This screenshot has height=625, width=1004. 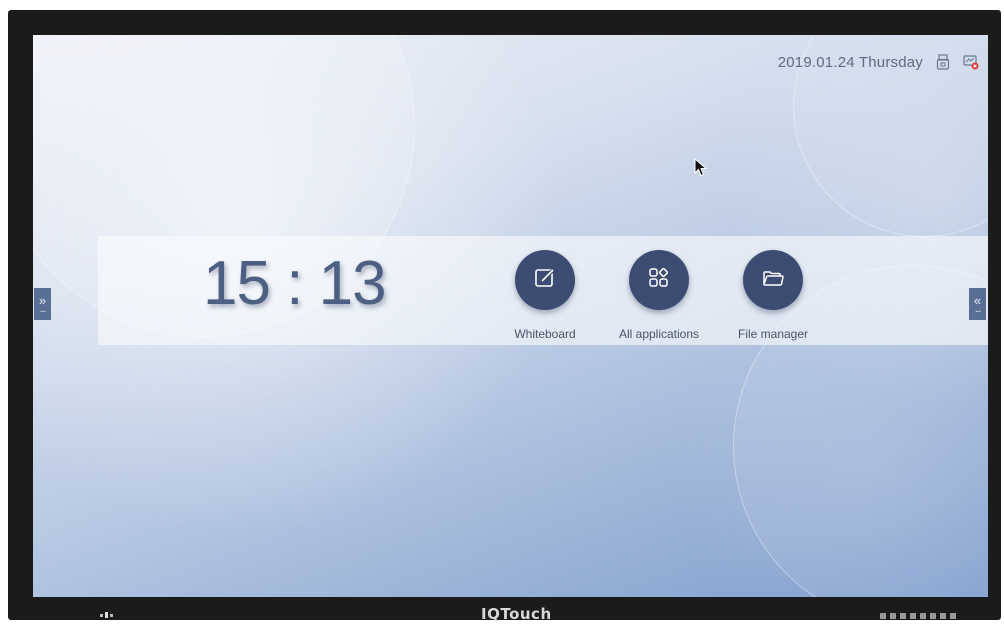 What do you see at coordinates (516, 614) in the screenshot?
I see `brand-logo: IQTouch` at bounding box center [516, 614].